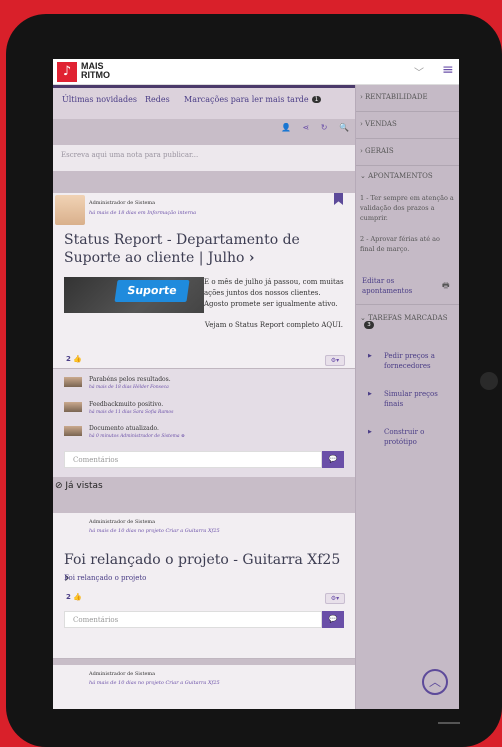 The height and width of the screenshot is (747, 502). What do you see at coordinates (419, 71) in the screenshot?
I see `chevron-down-icon: ﹀` at bounding box center [419, 71].